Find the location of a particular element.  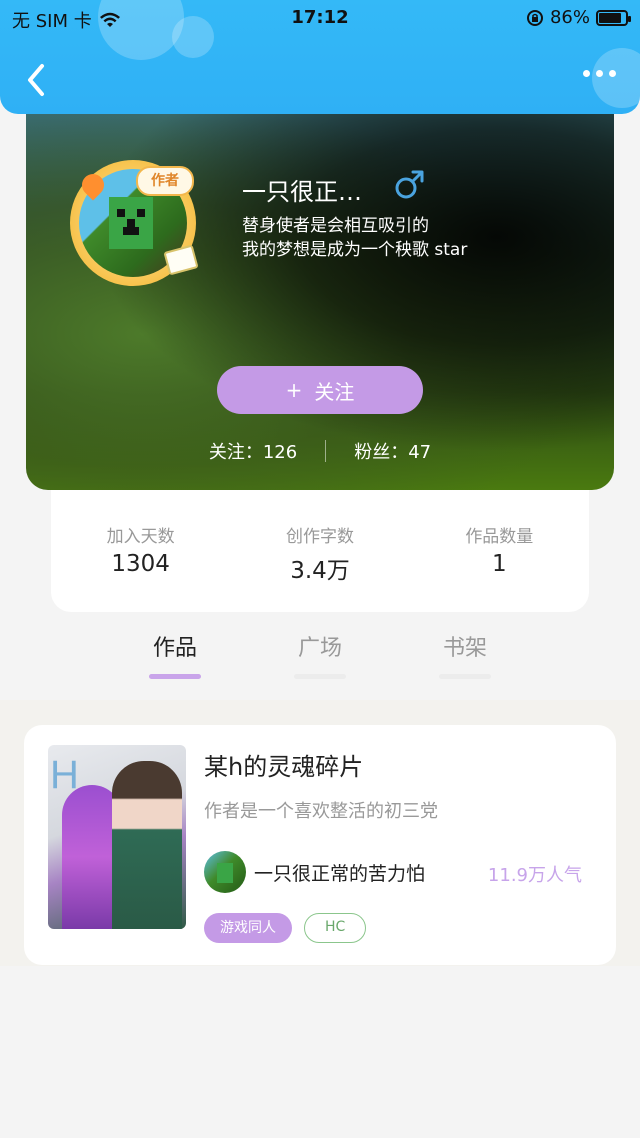

divider is located at coordinates (326, 451).